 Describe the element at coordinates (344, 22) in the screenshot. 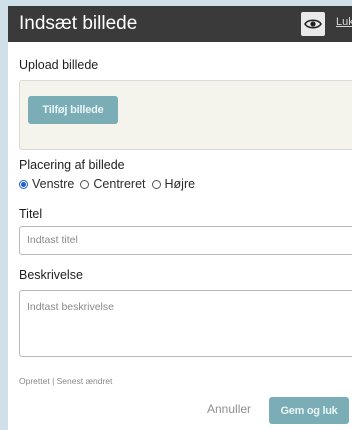

I see `close-link: Luk` at that location.